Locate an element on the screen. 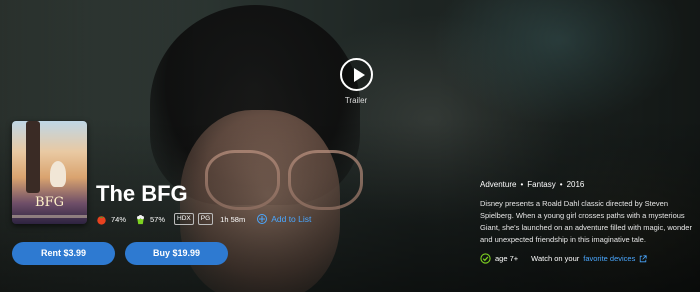 The height and width of the screenshot is (292, 700). poster-subtitle-strip is located at coordinates (49, 216).